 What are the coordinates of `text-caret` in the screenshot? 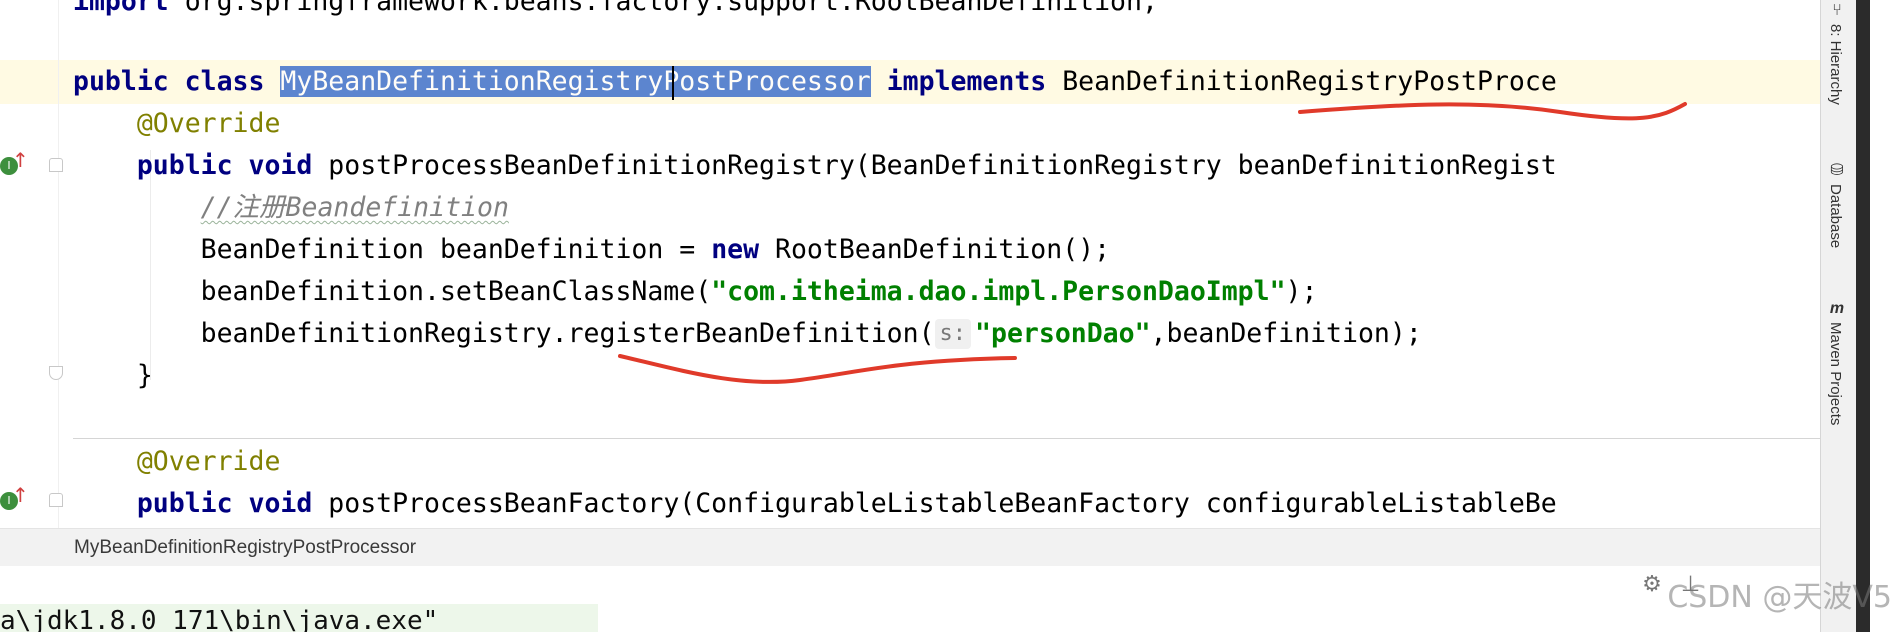 It's located at (673, 83).